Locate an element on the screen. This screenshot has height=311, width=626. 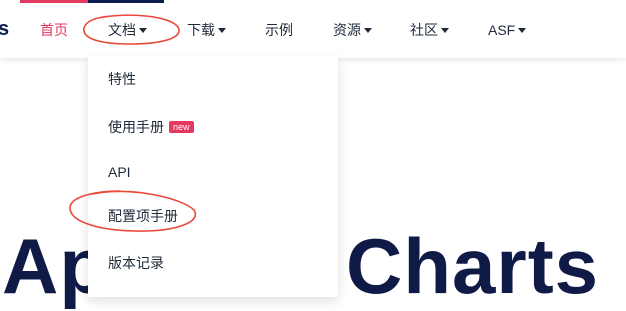
nav-asf: ASF is located at coordinates (507, 30).